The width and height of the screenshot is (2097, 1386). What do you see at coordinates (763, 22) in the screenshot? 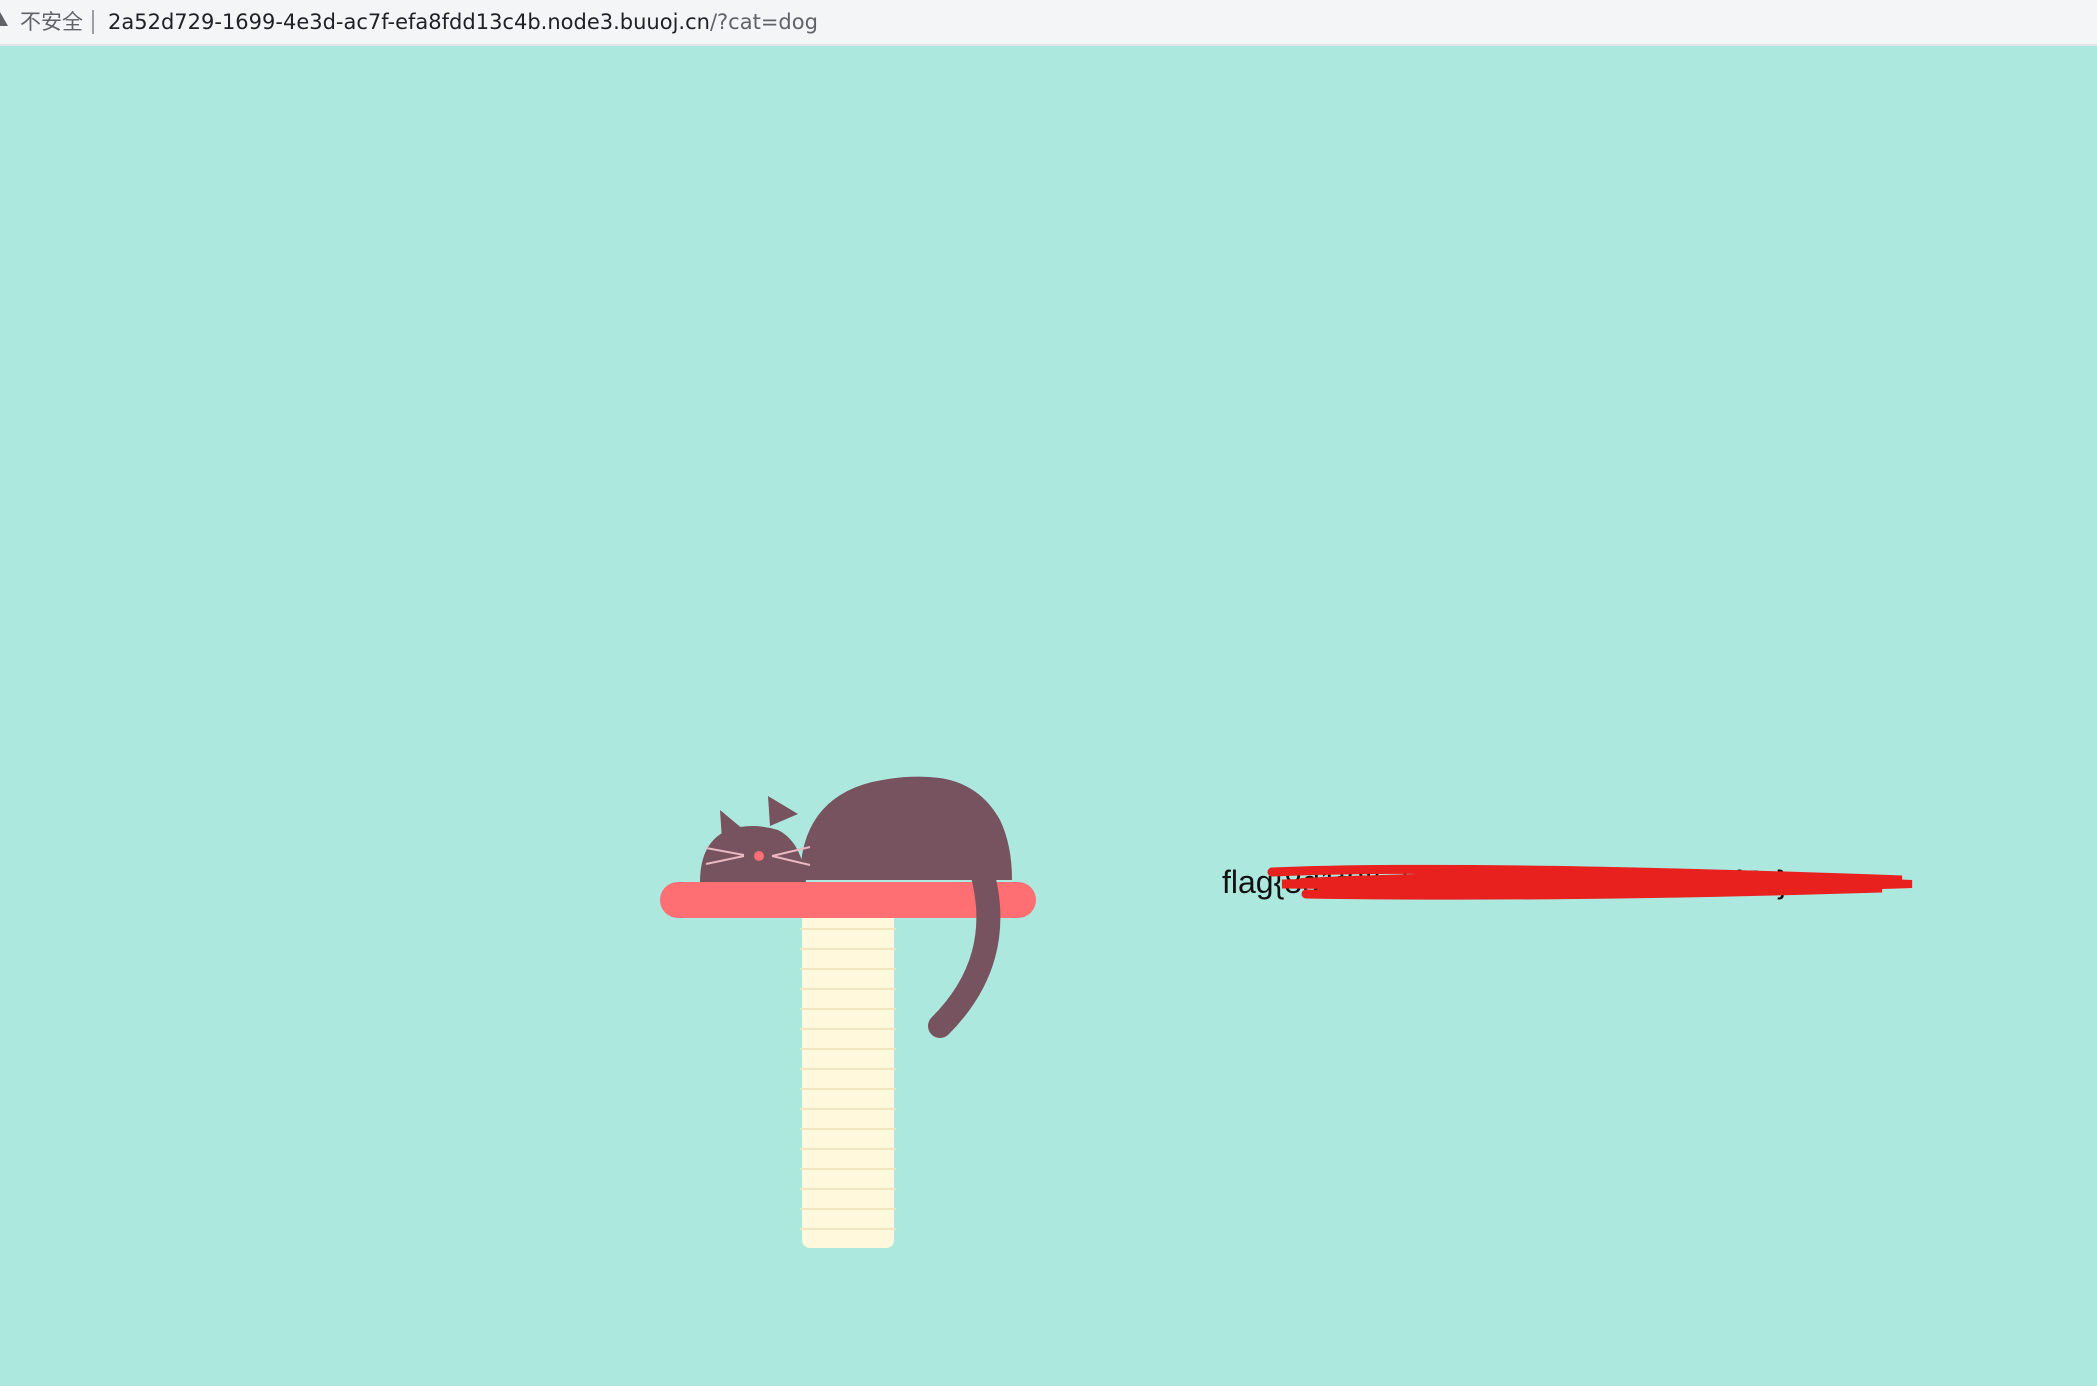
I see `url-path: /?cat=dog` at bounding box center [763, 22].